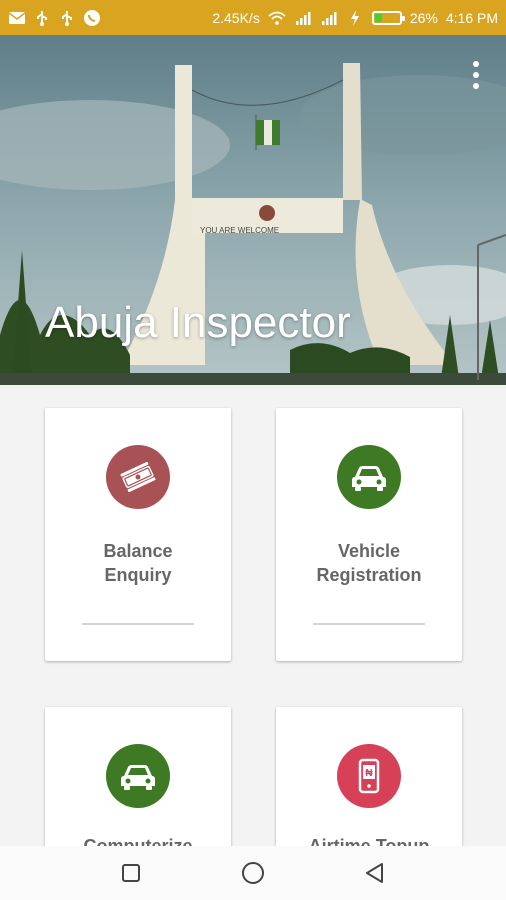  What do you see at coordinates (369, 575) in the screenshot?
I see `card-label-line: Registration` at bounding box center [369, 575].